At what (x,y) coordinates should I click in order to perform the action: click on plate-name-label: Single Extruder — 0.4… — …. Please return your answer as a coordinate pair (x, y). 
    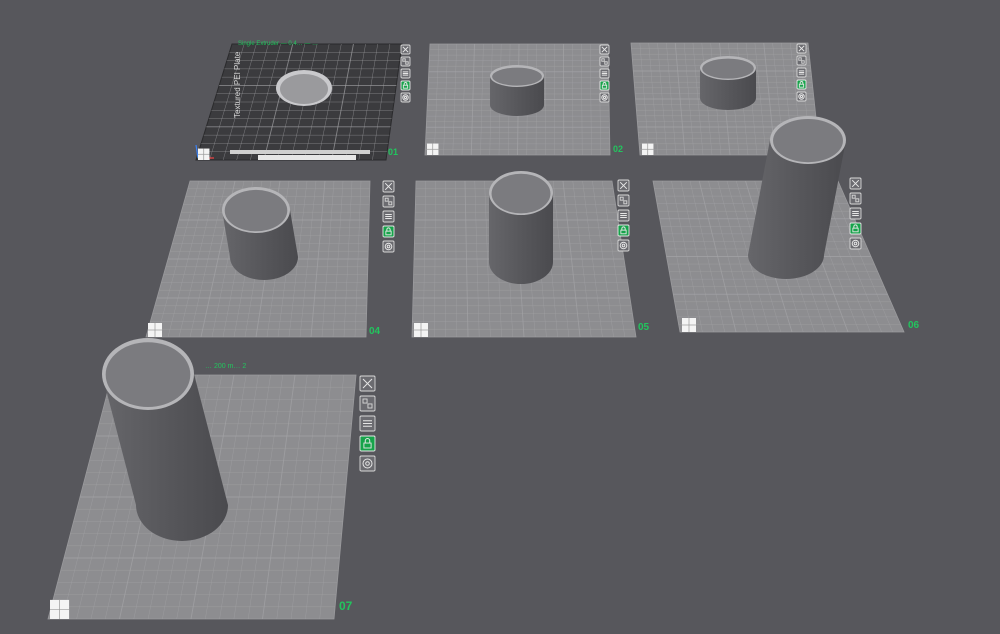
    Looking at the image, I should click on (278, 44).